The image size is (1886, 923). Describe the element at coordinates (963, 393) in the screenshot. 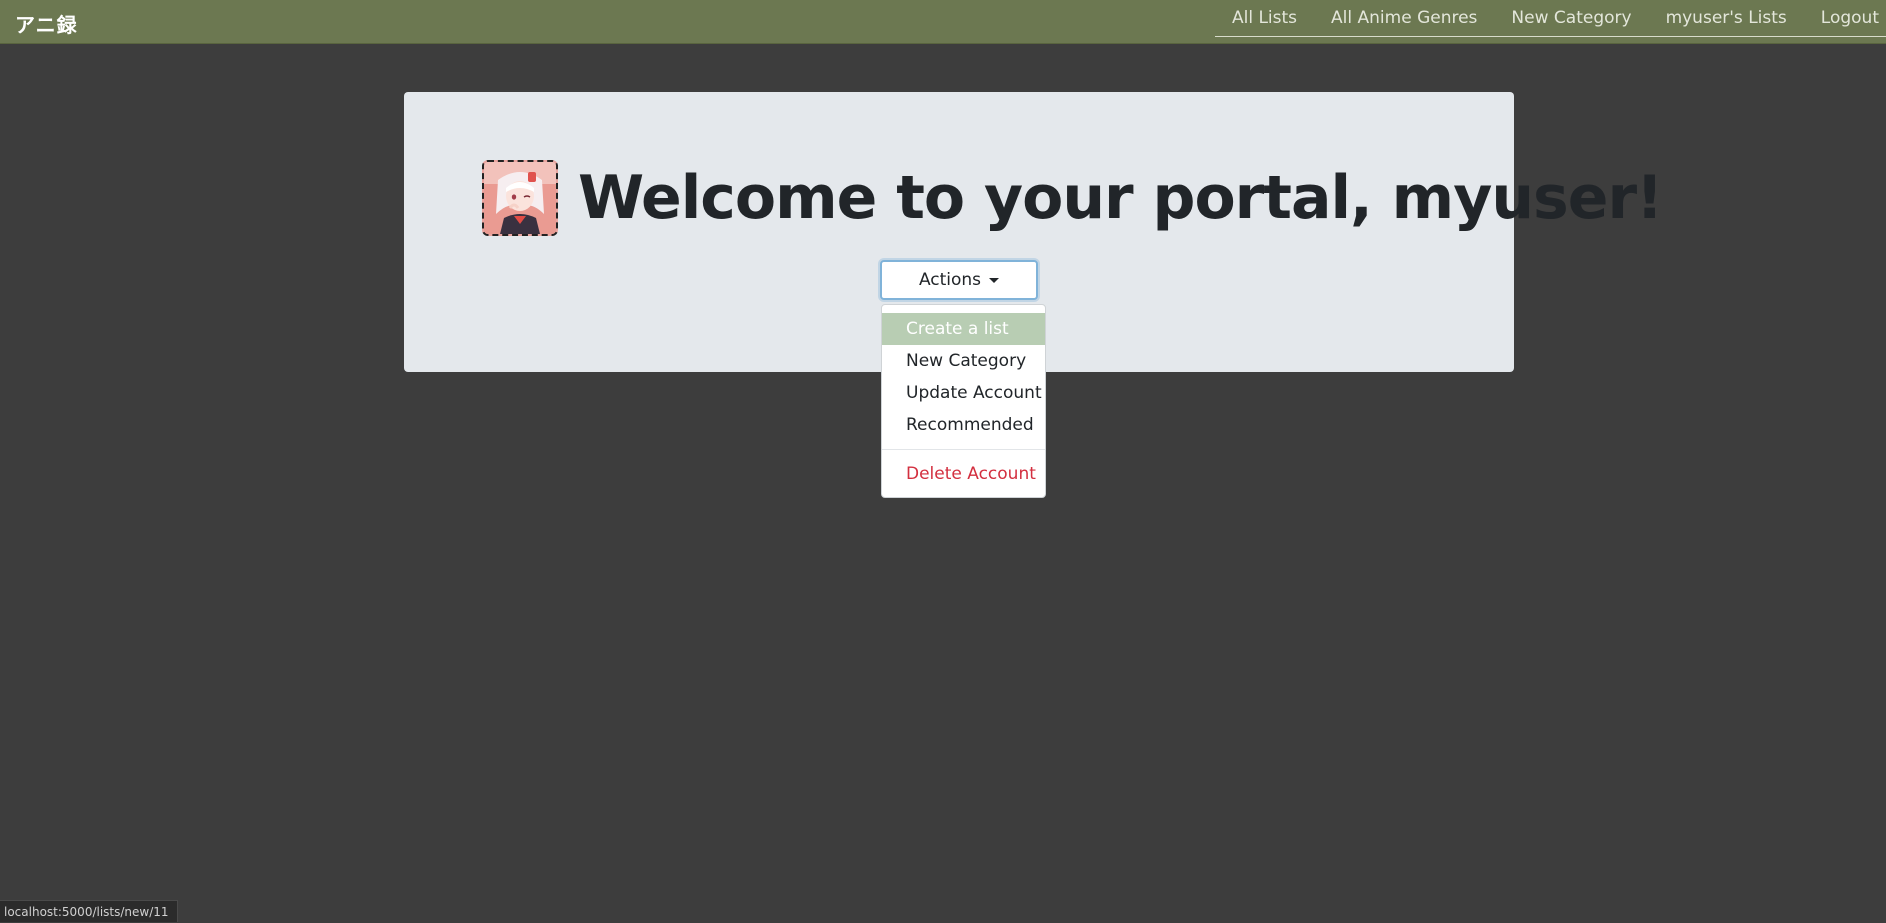

I see `menu-item-update-account: Update Account` at that location.